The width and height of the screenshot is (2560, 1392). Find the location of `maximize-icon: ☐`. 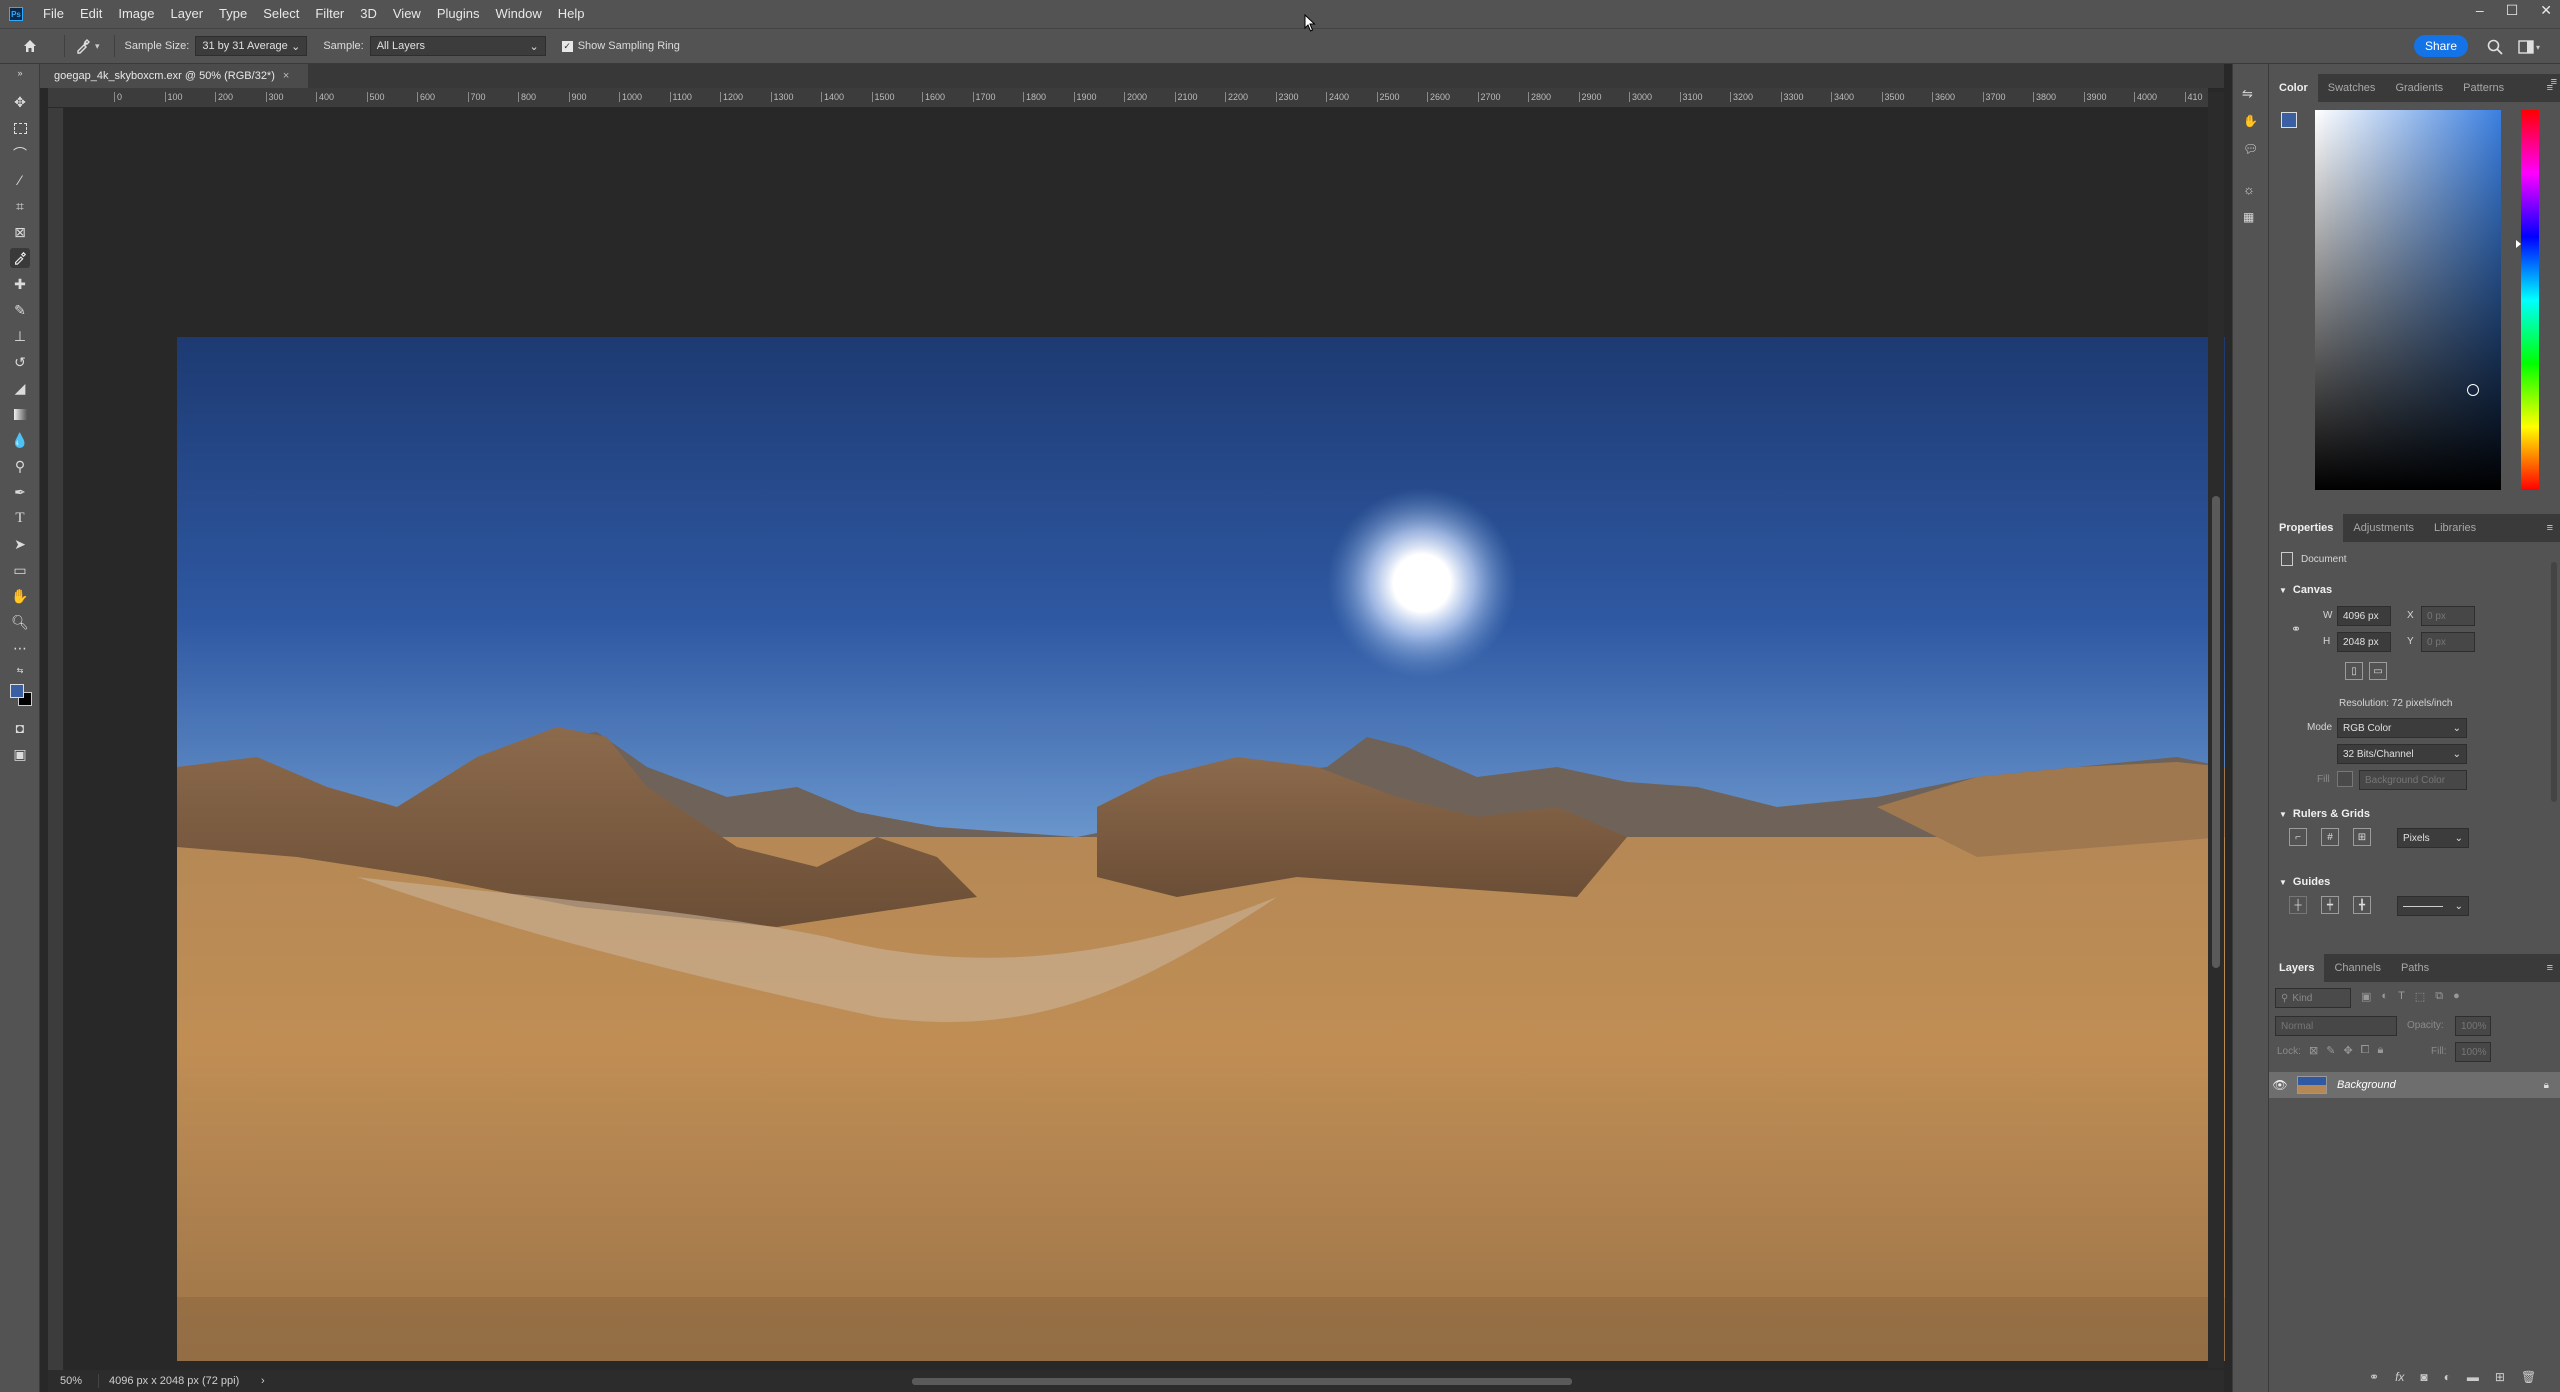

maximize-icon: ☐ is located at coordinates (2512, 10).